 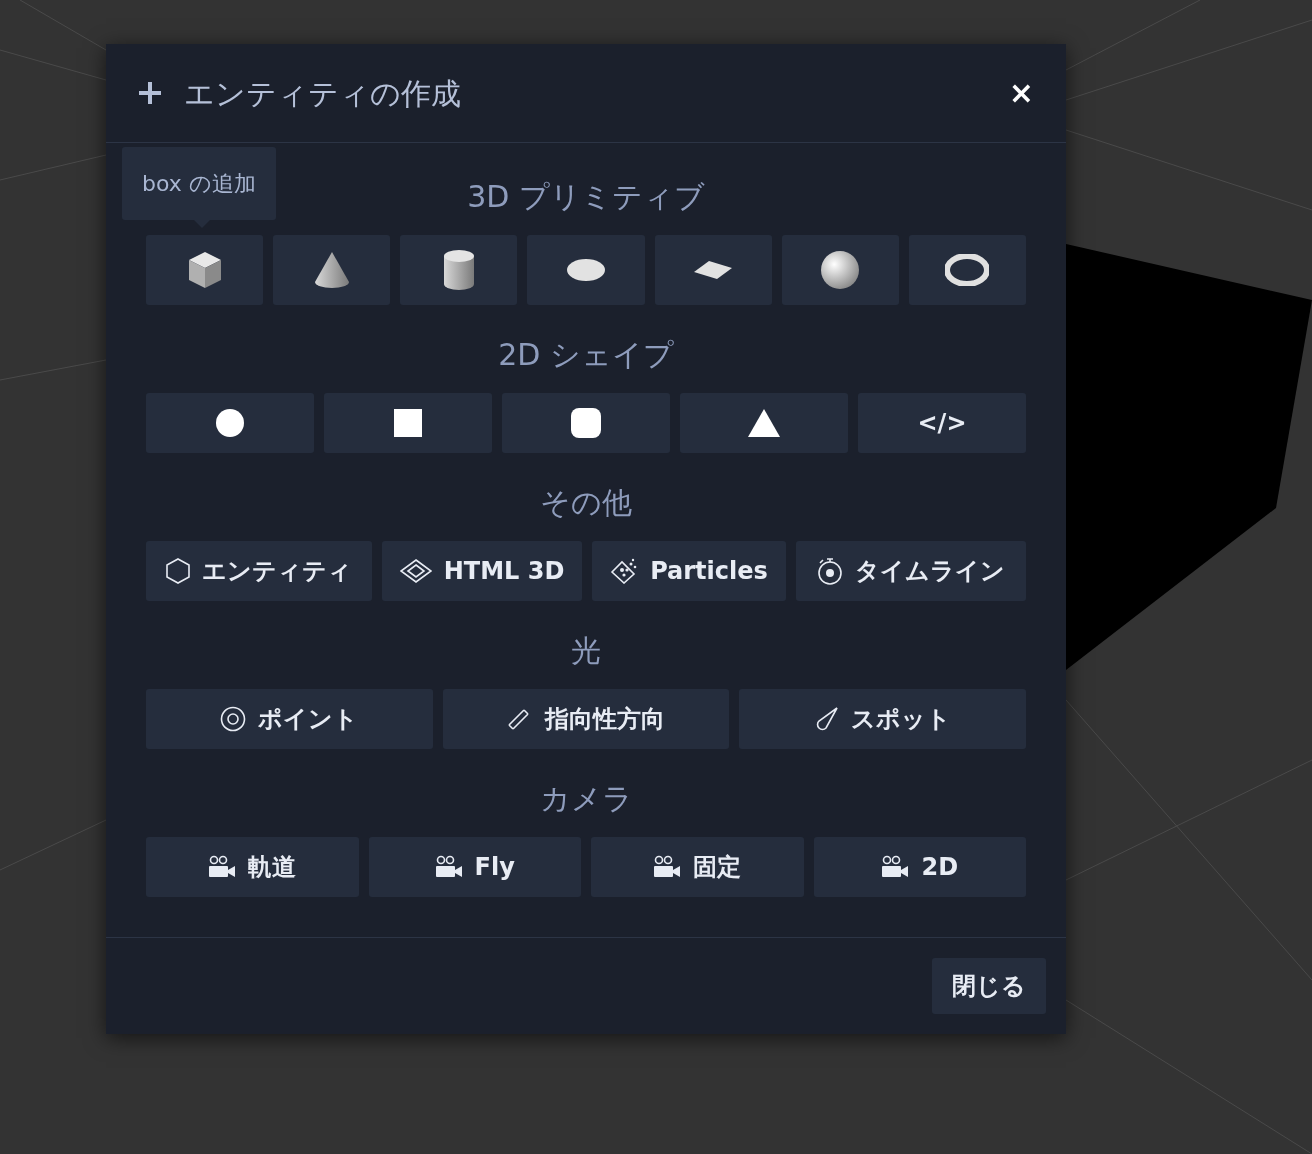 What do you see at coordinates (689, 571) in the screenshot?
I see `create-button: Particles` at bounding box center [689, 571].